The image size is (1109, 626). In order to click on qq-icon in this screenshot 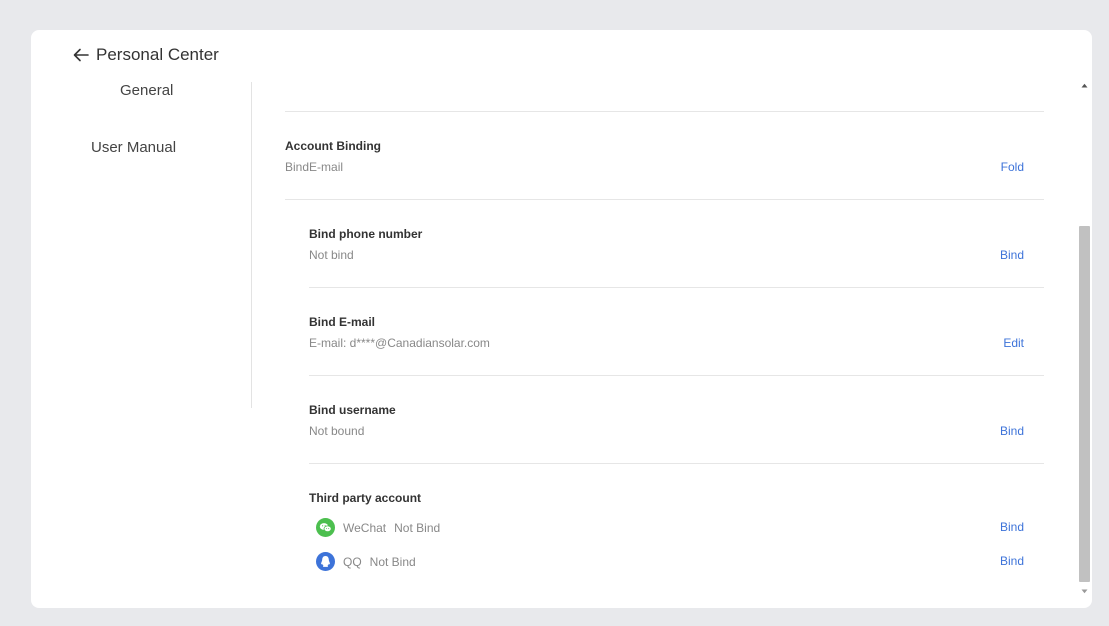, I will do `click(325, 561)`.